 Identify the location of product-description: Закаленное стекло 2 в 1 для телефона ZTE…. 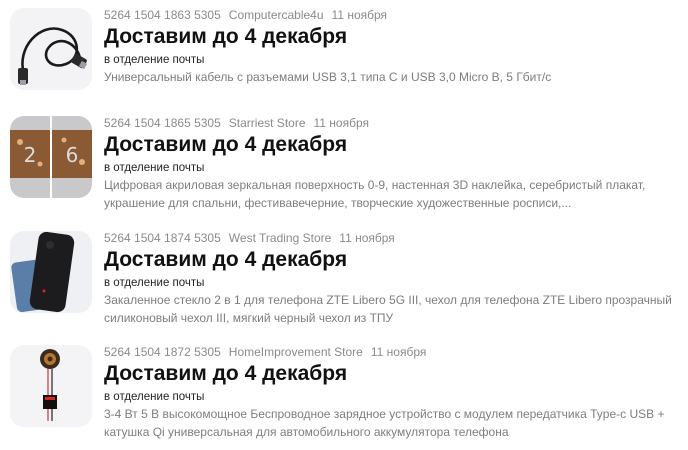
(390, 309).